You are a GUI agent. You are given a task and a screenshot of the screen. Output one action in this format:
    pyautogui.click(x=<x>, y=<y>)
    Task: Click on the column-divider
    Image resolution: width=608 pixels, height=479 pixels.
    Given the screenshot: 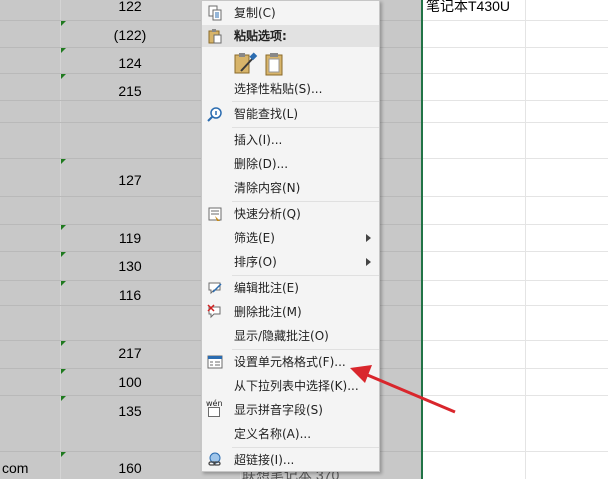 What is the action you would take?
    pyautogui.click(x=525, y=239)
    